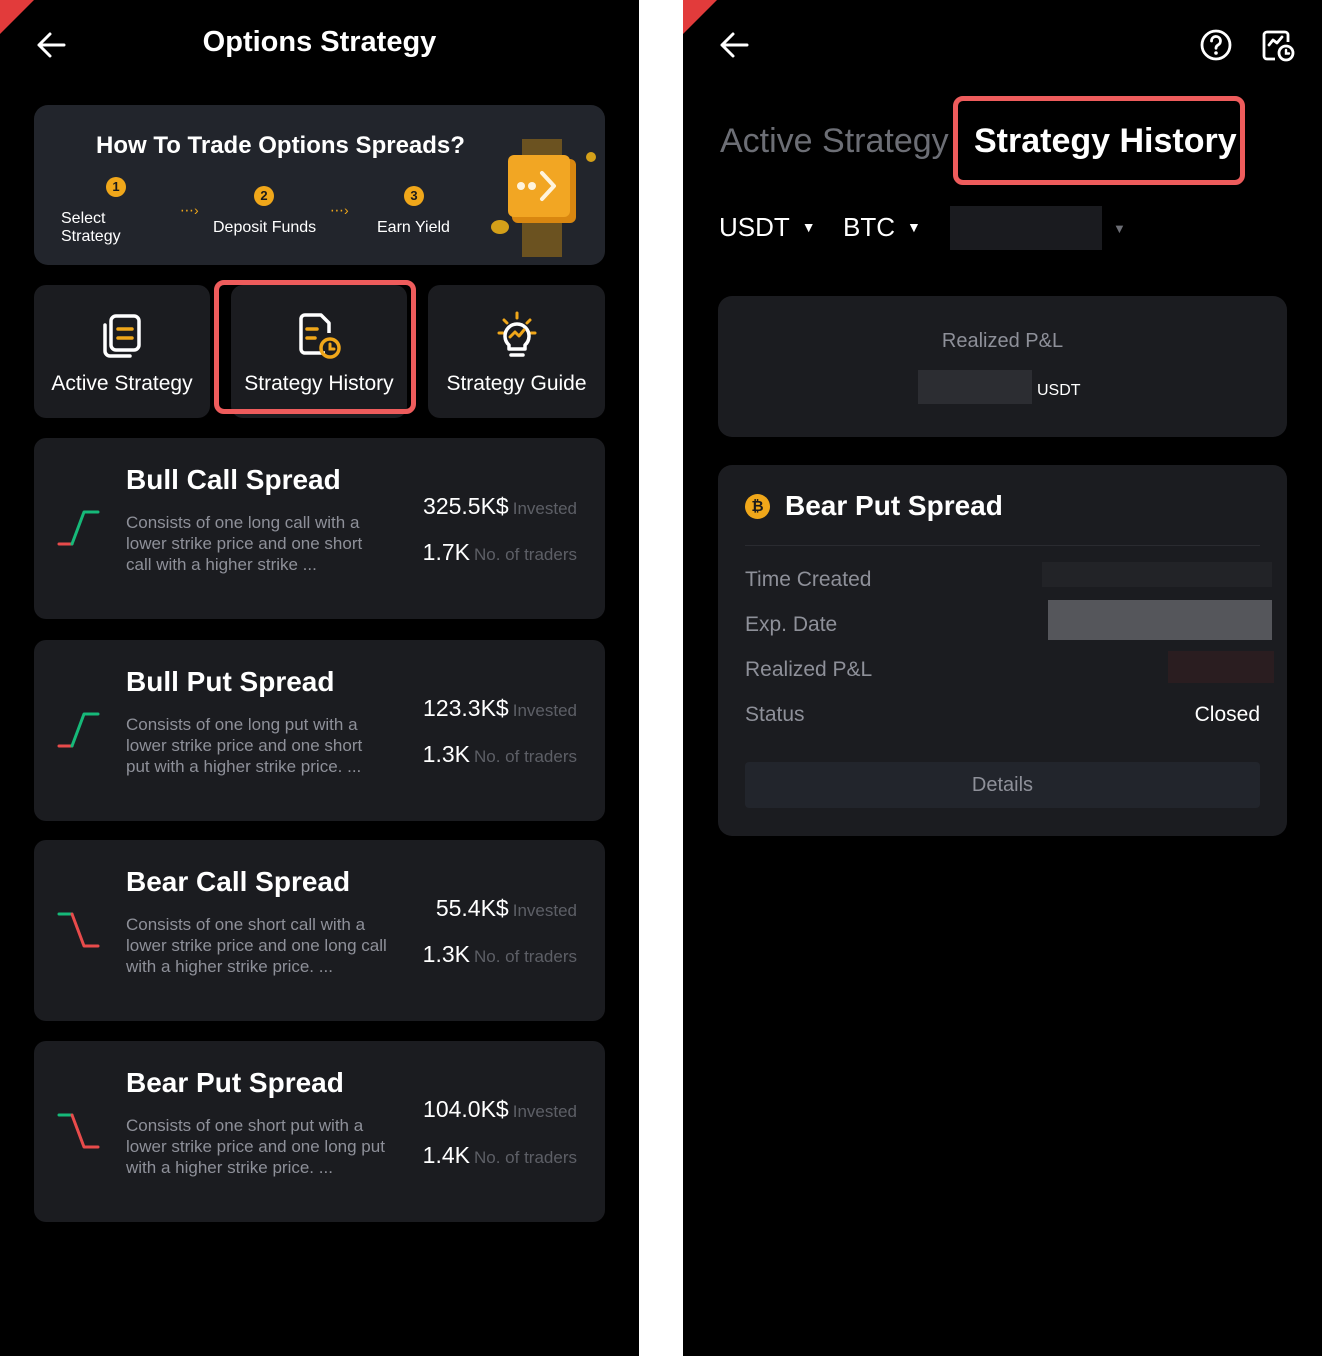 This screenshot has width=1322, height=1356. What do you see at coordinates (1026, 228) in the screenshot?
I see `redacted-date-filter` at bounding box center [1026, 228].